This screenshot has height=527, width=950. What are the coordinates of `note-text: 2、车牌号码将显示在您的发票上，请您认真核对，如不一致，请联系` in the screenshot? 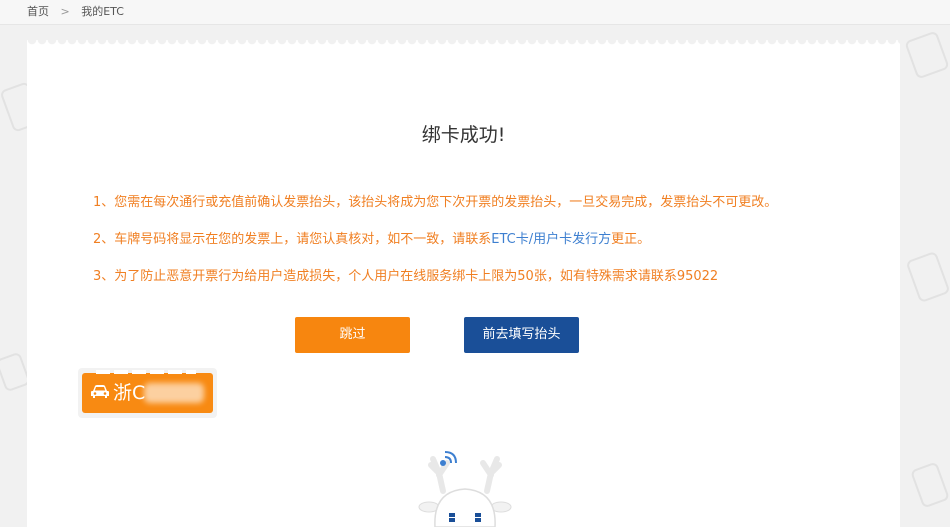 It's located at (292, 239).